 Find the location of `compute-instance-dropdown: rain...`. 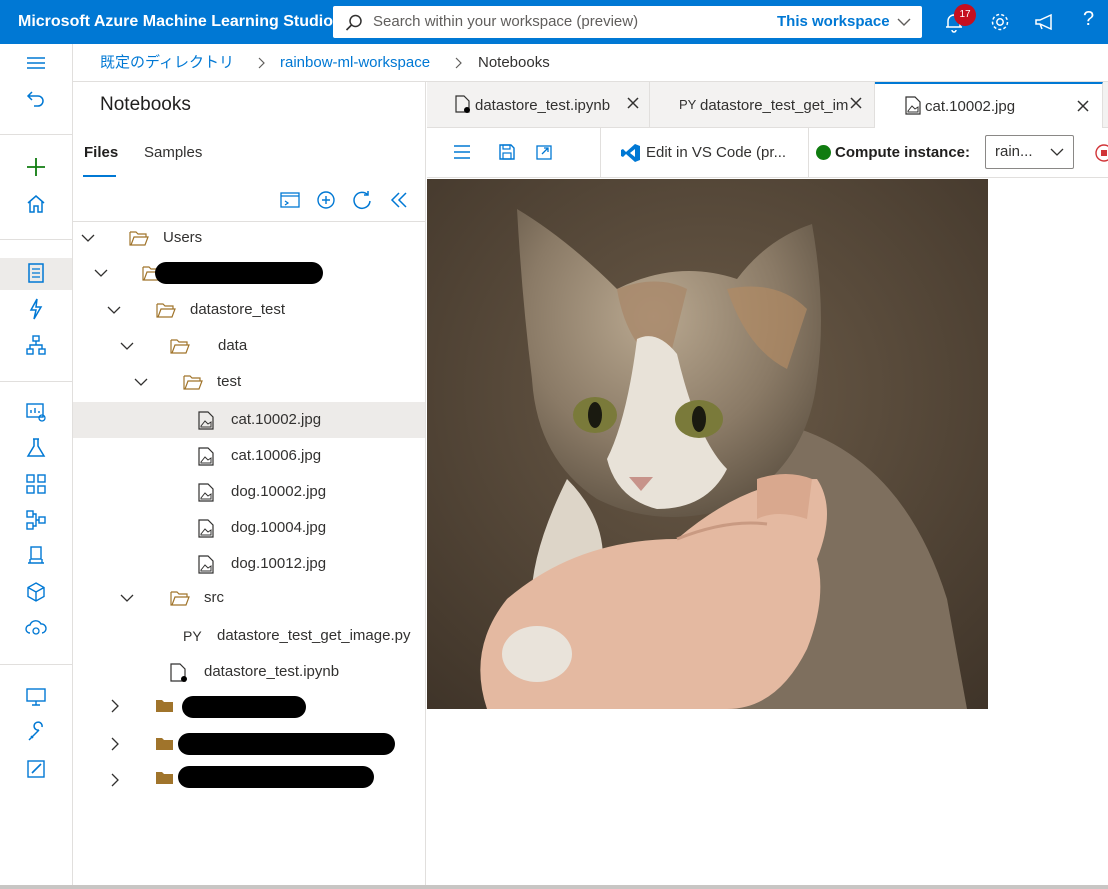

compute-instance-dropdown: rain... is located at coordinates (1029, 152).